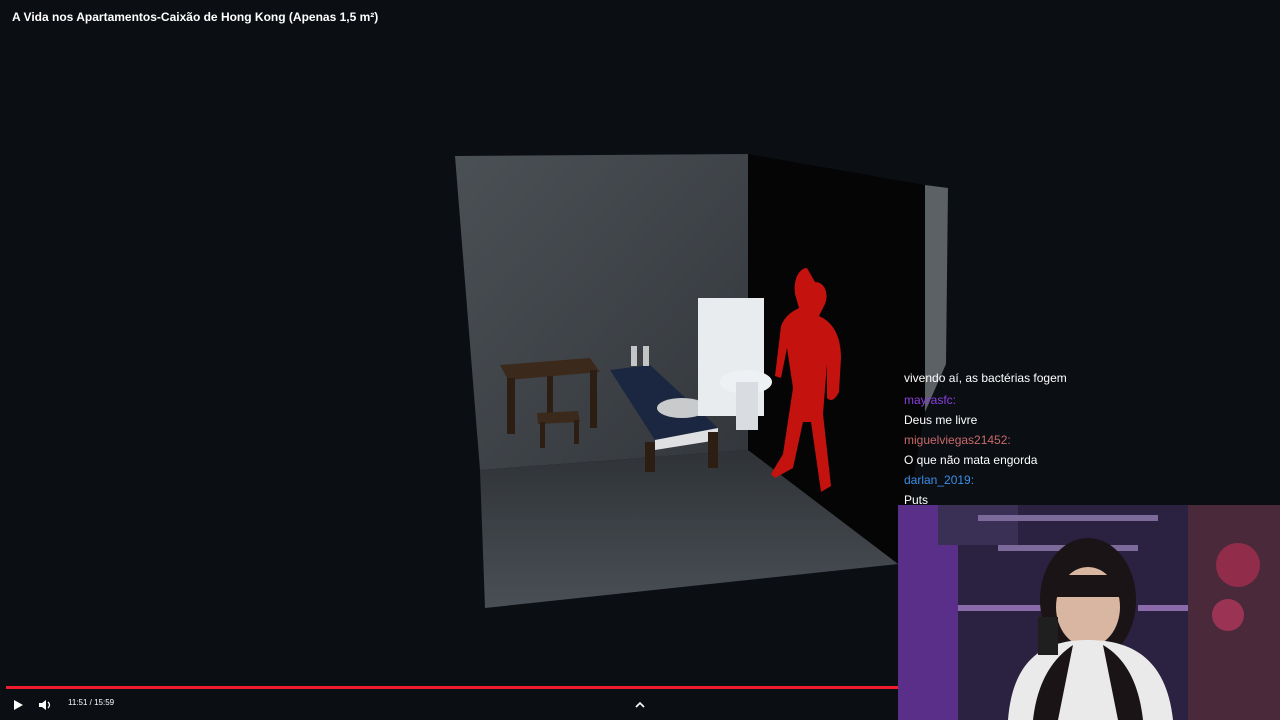 The width and height of the screenshot is (1280, 720). I want to click on webcam-image, so click(1089, 612).